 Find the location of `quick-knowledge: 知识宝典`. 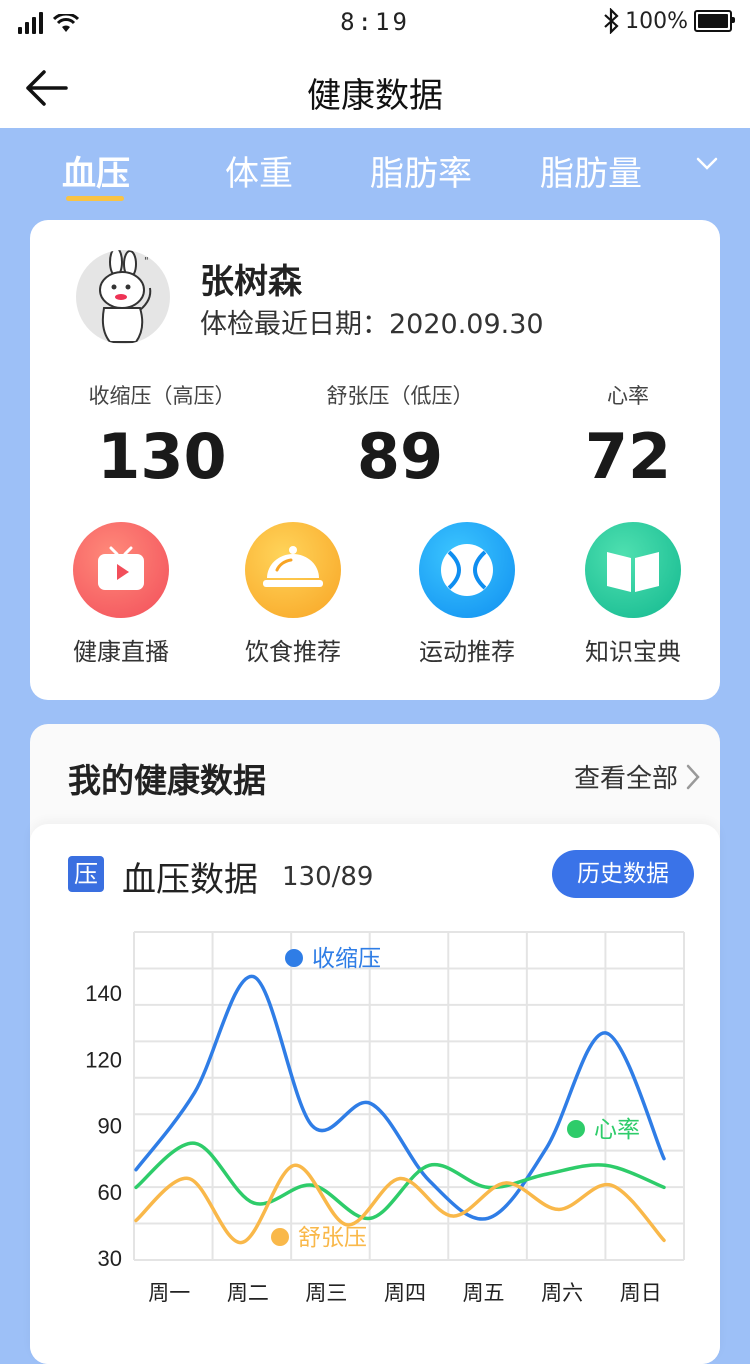

quick-knowledge: 知识宝典 is located at coordinates (633, 594).